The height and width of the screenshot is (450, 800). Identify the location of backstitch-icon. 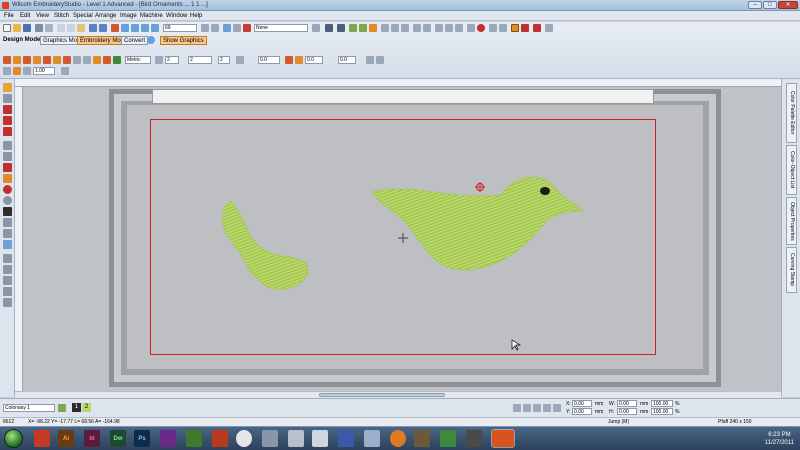
(87, 60).